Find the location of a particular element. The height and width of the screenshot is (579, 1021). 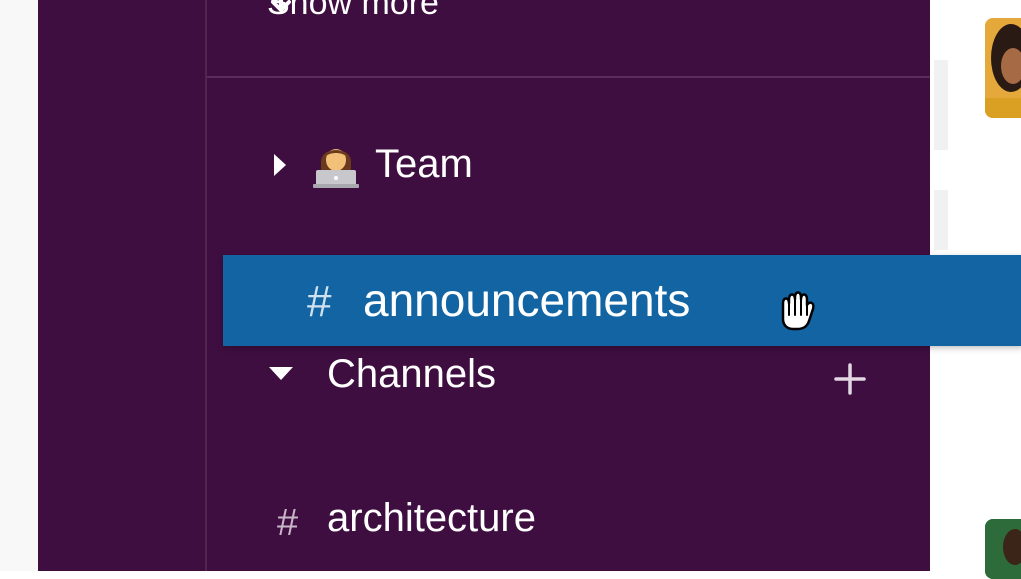

plus-icon is located at coordinates (850, 379).